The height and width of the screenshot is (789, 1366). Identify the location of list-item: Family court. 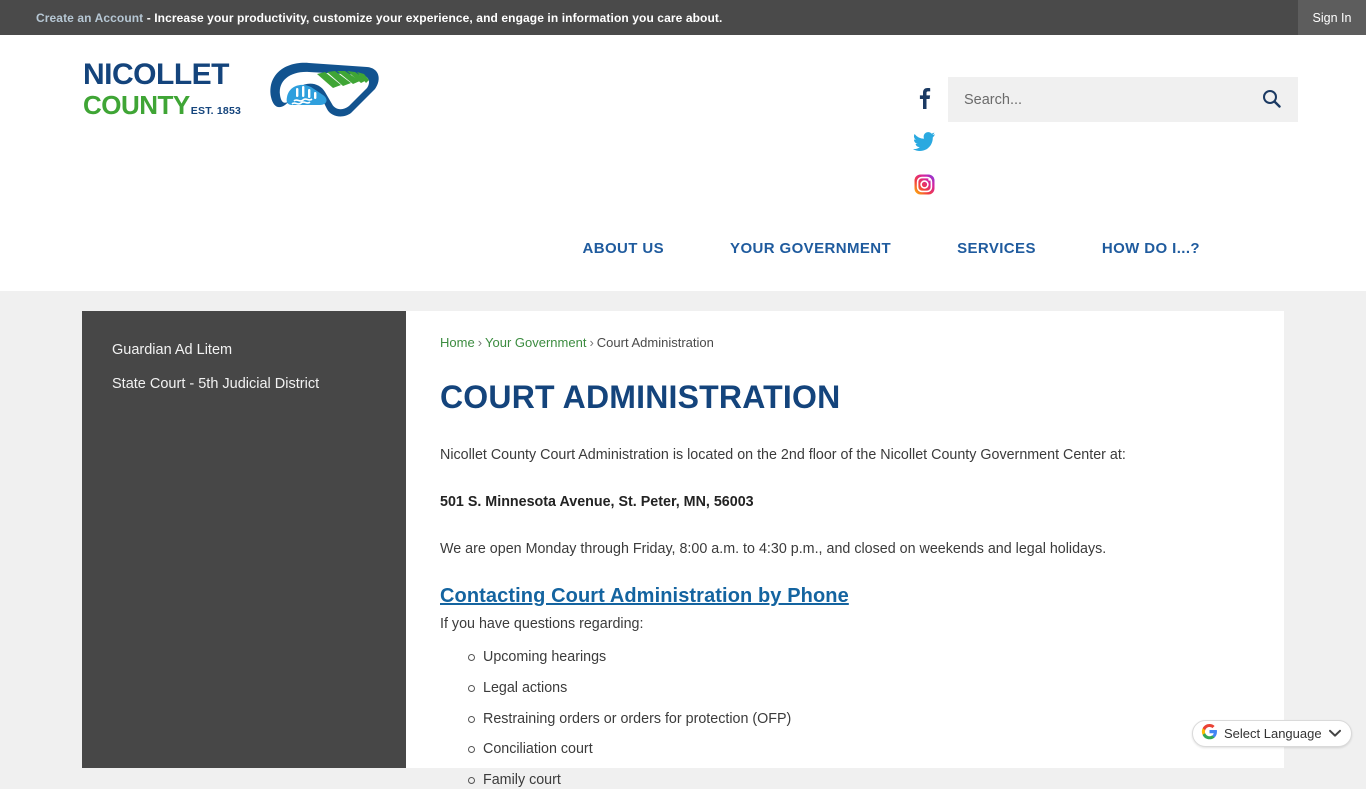
(845, 780).